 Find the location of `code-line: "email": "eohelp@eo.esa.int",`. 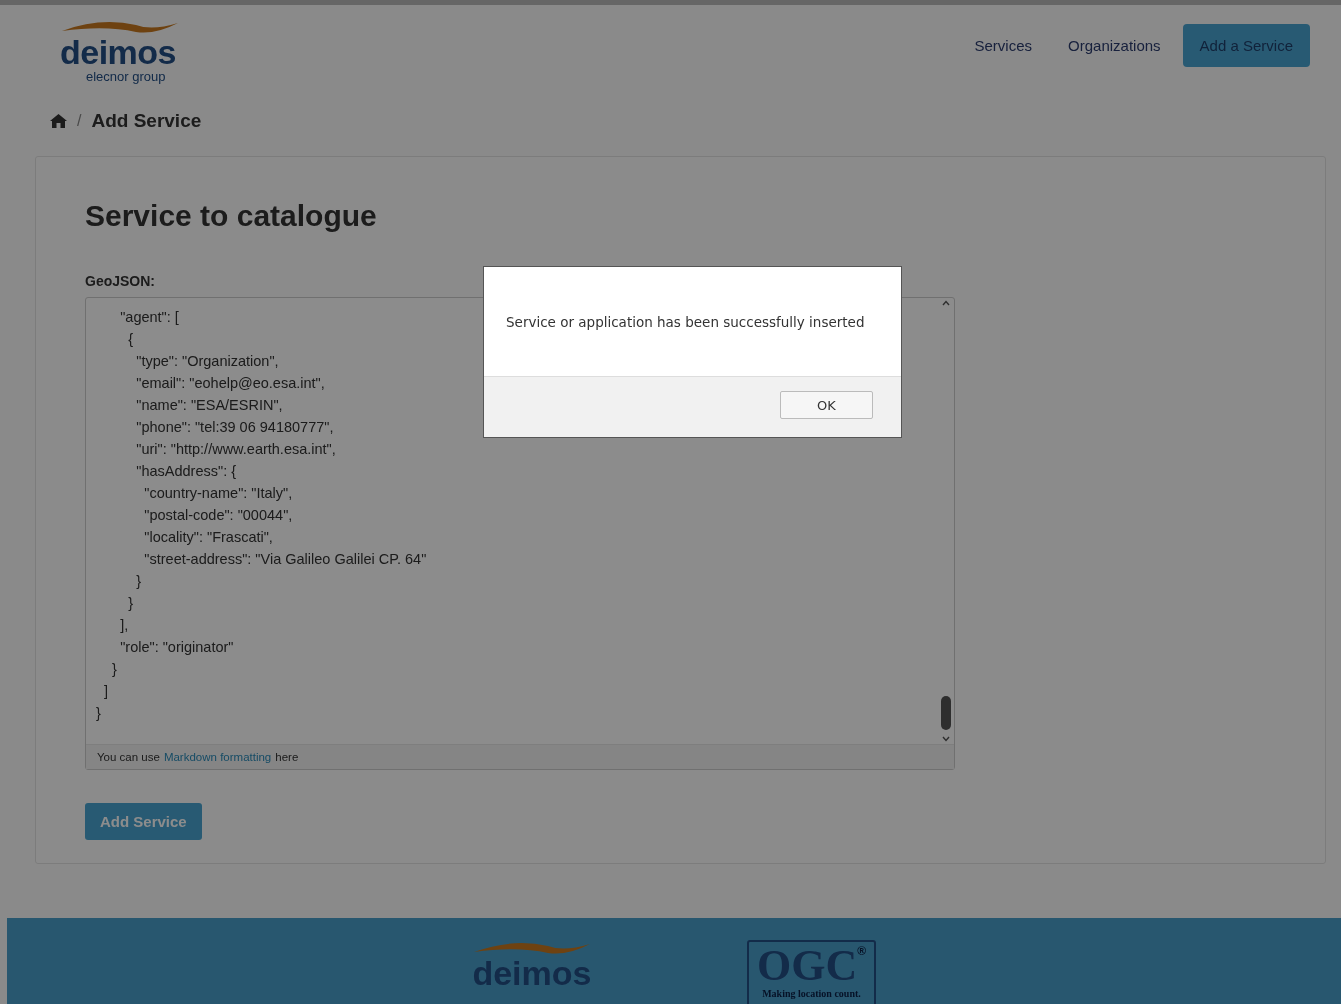

code-line: "email": "eohelp@eo.esa.int", is located at coordinates (230, 383).